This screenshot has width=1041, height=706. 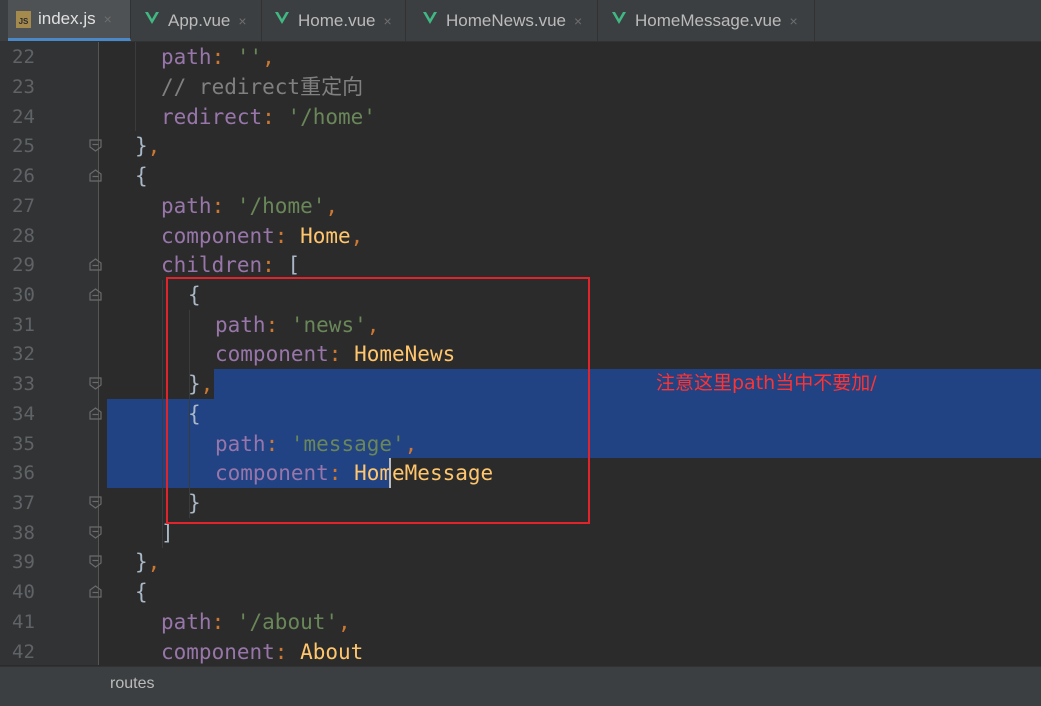 I want to click on line-number: 28, so click(x=23, y=236).